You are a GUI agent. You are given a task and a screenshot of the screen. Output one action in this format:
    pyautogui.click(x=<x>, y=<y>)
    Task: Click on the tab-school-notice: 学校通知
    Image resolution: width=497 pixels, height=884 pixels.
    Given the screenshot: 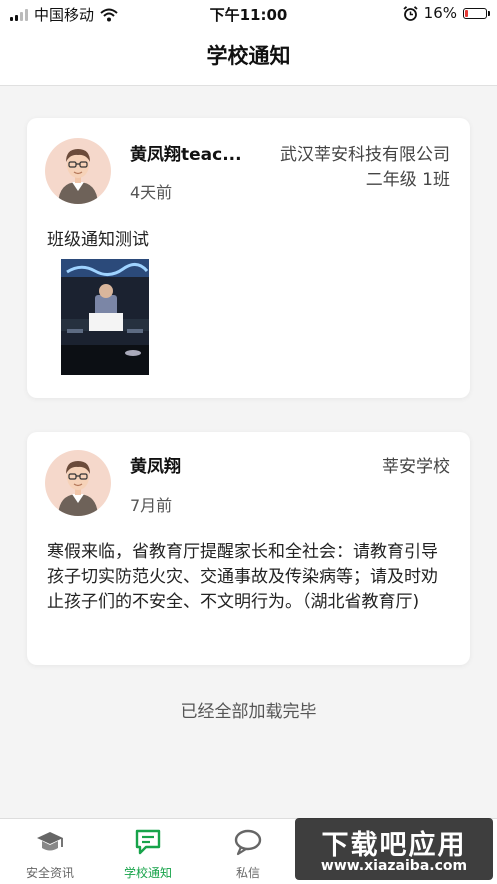 What is the action you would take?
    pyautogui.click(x=148, y=851)
    